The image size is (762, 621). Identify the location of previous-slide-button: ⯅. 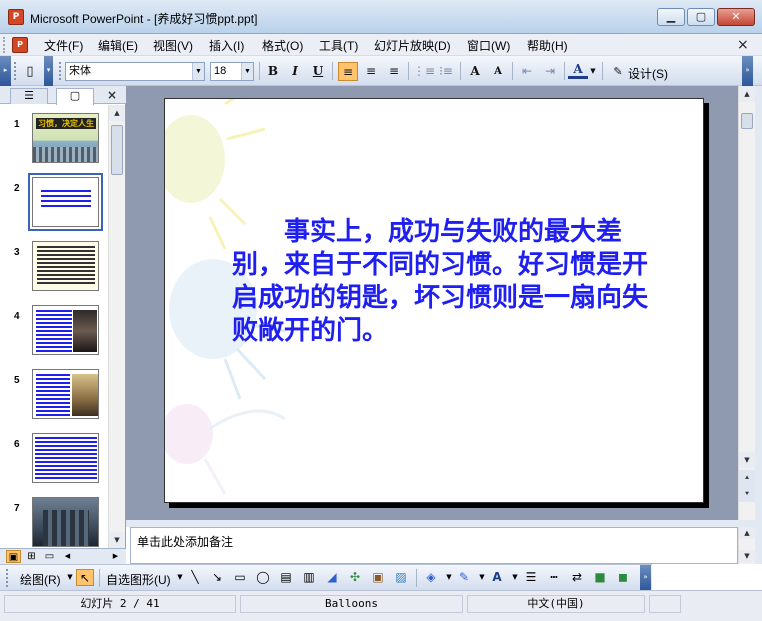
(747, 478).